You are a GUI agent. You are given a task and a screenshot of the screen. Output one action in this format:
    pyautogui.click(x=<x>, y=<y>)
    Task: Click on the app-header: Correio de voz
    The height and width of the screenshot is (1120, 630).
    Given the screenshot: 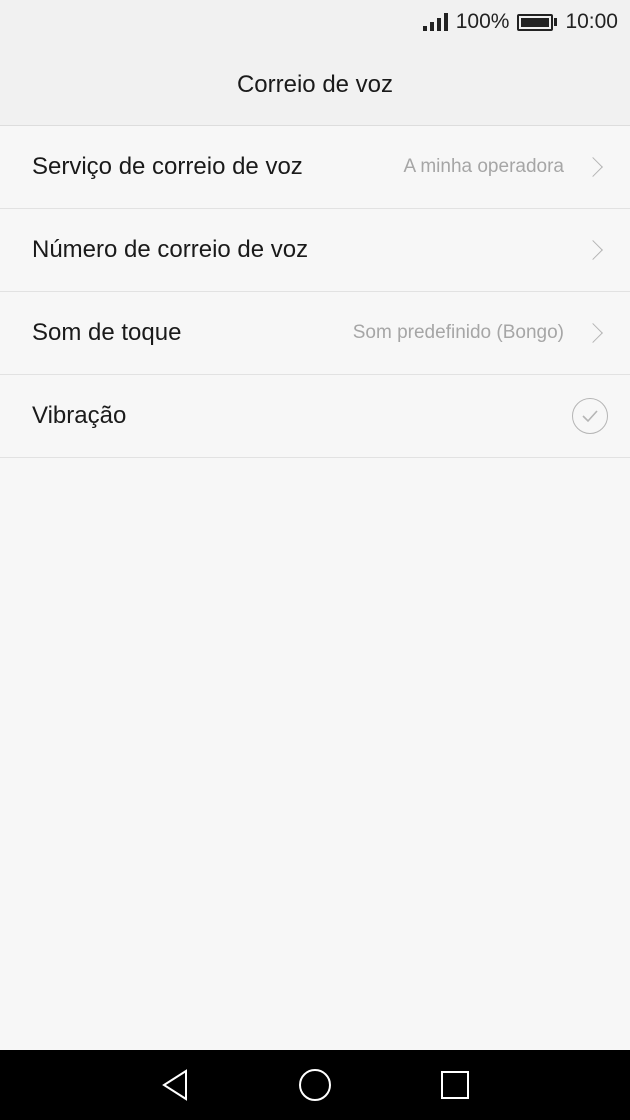 What is the action you would take?
    pyautogui.click(x=315, y=85)
    